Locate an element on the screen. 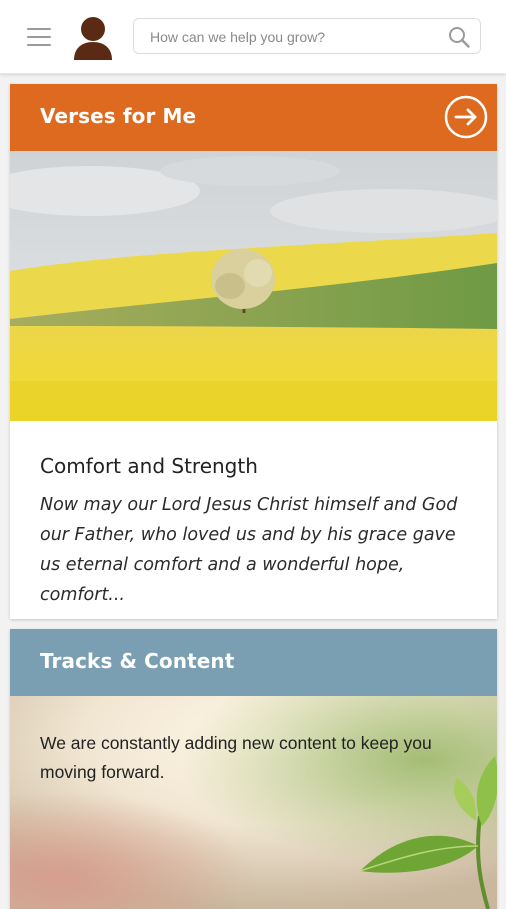 This screenshot has height=909, width=506. user-avatar-icon is located at coordinates (93, 39).